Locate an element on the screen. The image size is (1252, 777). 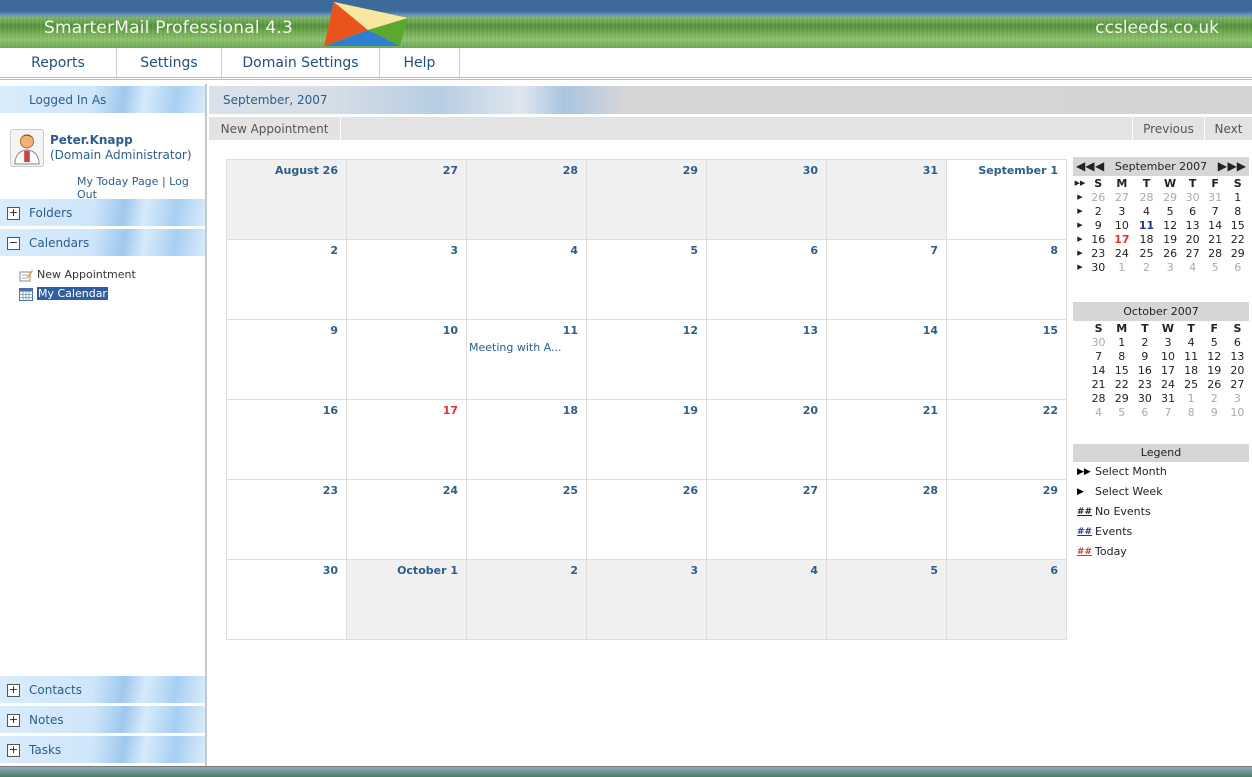
day-number: 9 is located at coordinates (334, 330).